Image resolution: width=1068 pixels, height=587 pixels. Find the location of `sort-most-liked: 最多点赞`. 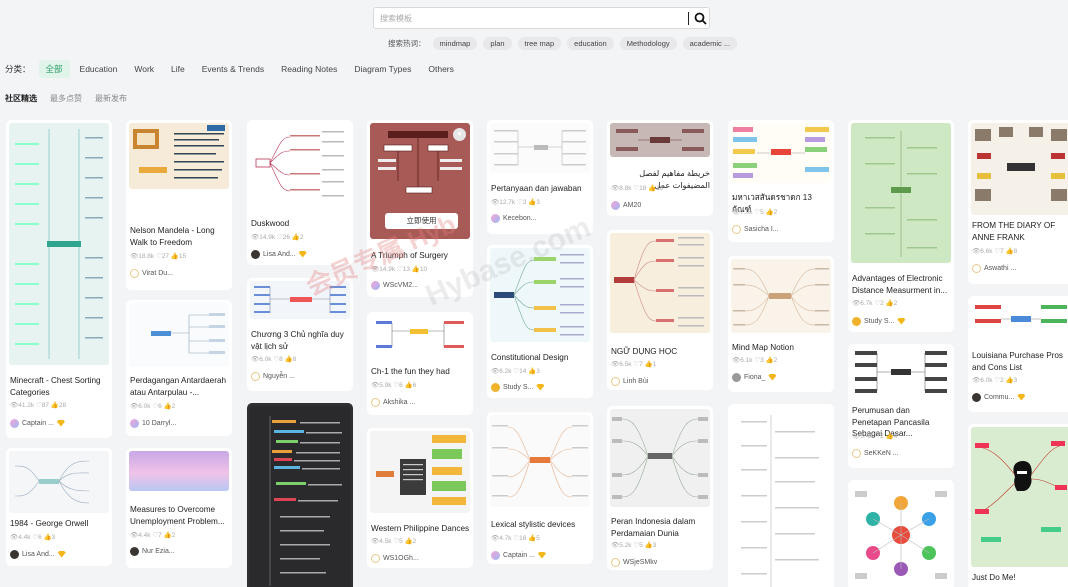

sort-most-liked: 最多点赞 is located at coordinates (66, 98).